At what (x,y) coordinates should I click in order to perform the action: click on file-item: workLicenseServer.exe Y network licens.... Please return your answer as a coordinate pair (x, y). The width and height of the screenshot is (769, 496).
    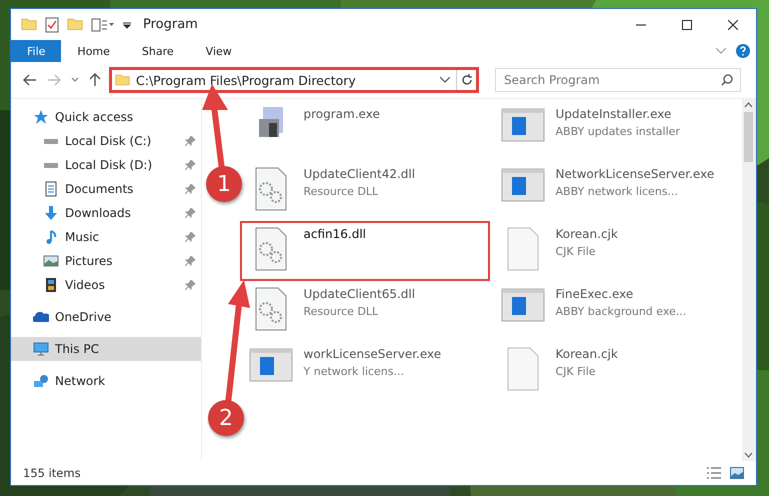
    Looking at the image, I should click on (365, 371).